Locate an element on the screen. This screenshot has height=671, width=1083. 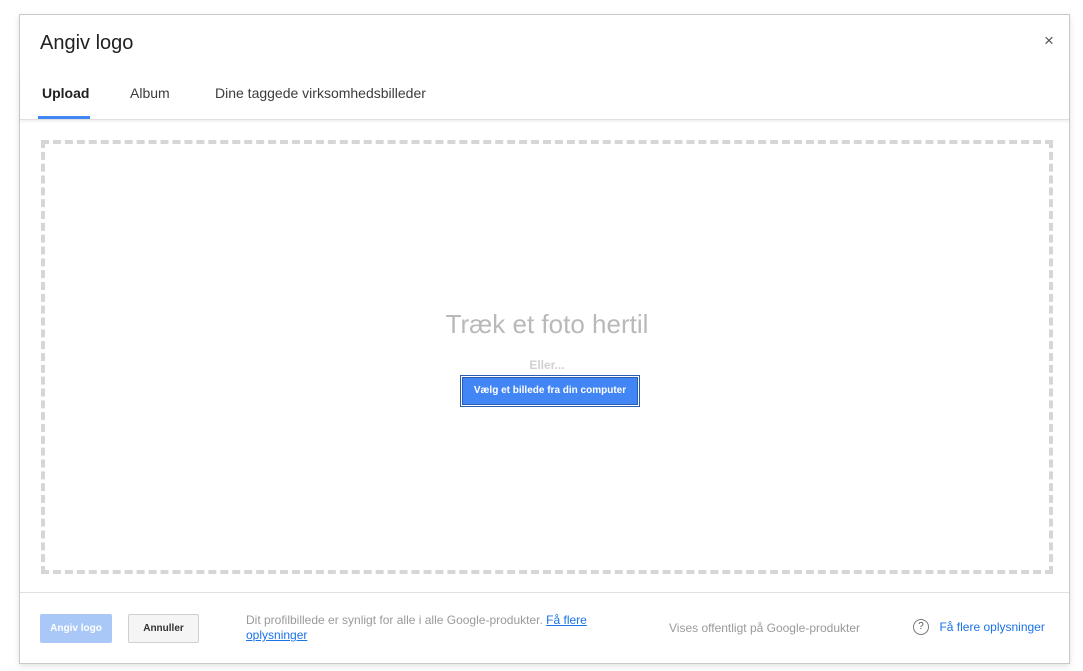
public-display-note: Vises offentligt på Google-produkter is located at coordinates (765, 628).